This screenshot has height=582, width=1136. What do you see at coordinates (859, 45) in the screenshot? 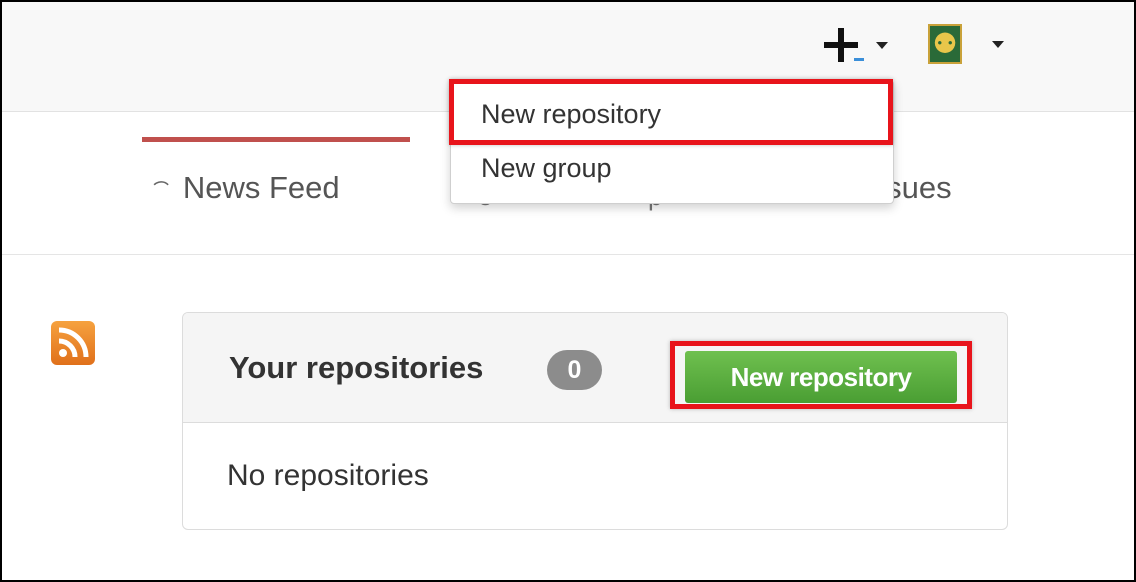
I see `create-new-button` at bounding box center [859, 45].